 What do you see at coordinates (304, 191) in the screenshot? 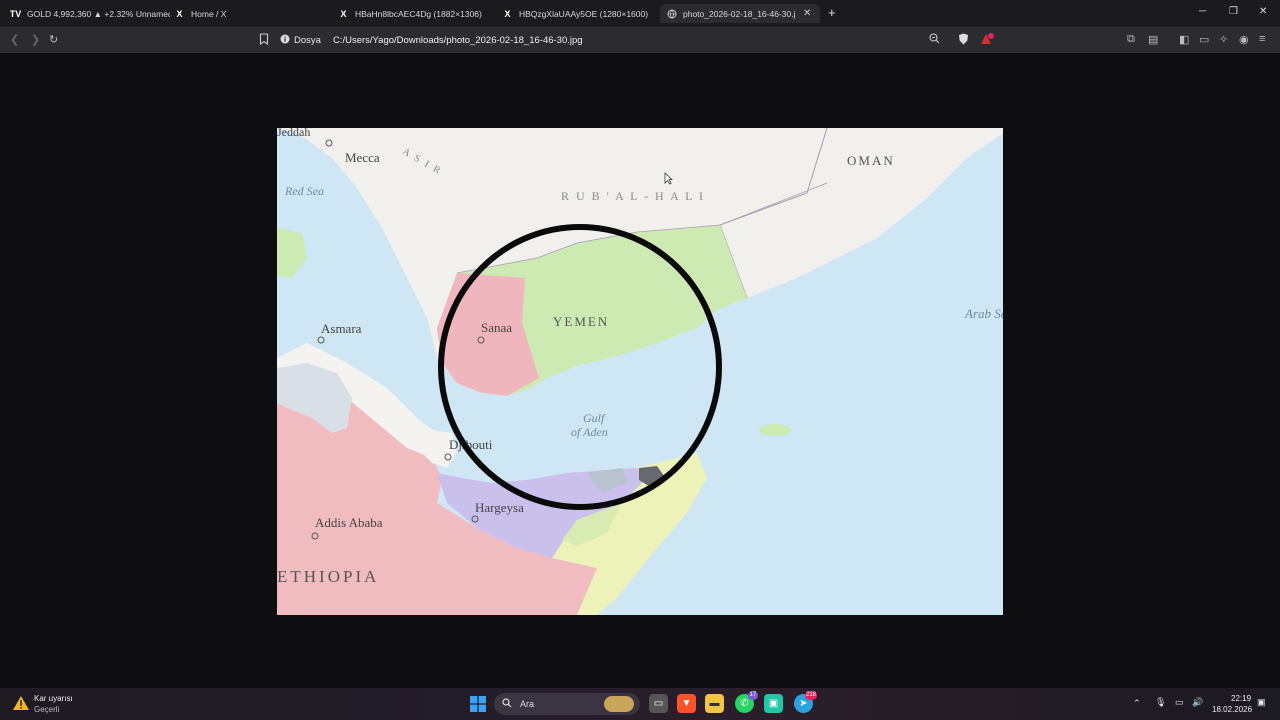
I see `label-red-sea: Red Sea` at bounding box center [304, 191].